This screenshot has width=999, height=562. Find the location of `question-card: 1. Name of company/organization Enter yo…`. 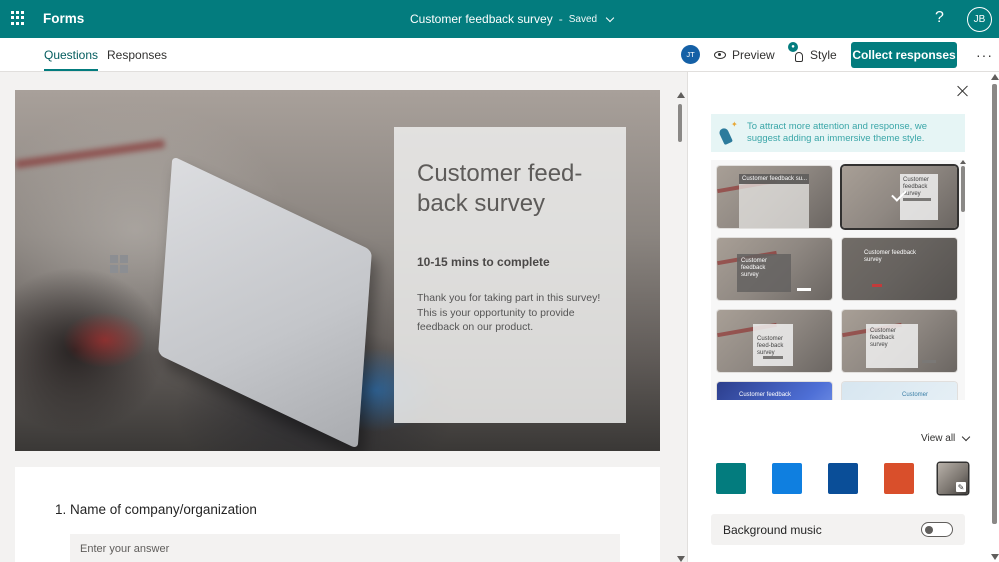

question-card: 1. Name of company/organization Enter yo… is located at coordinates (337, 514).